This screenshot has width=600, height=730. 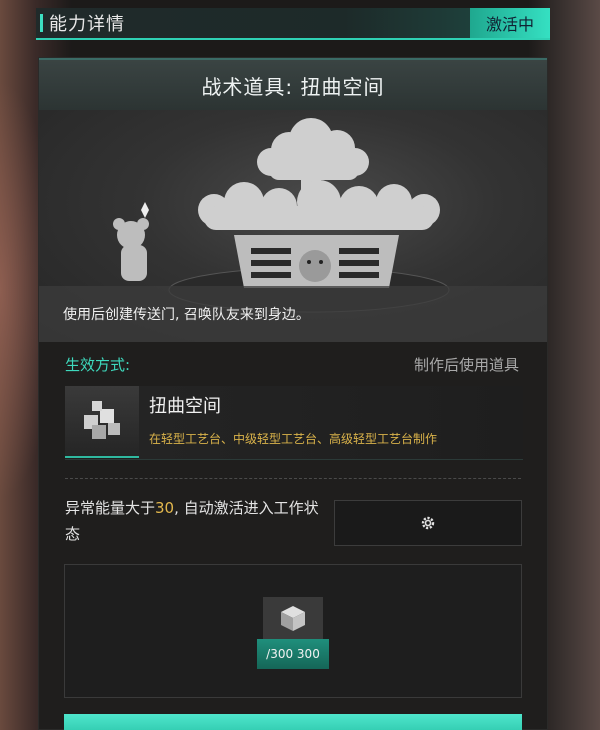 What do you see at coordinates (41, 23) in the screenshot?
I see `header-accent-bar` at bounding box center [41, 23].